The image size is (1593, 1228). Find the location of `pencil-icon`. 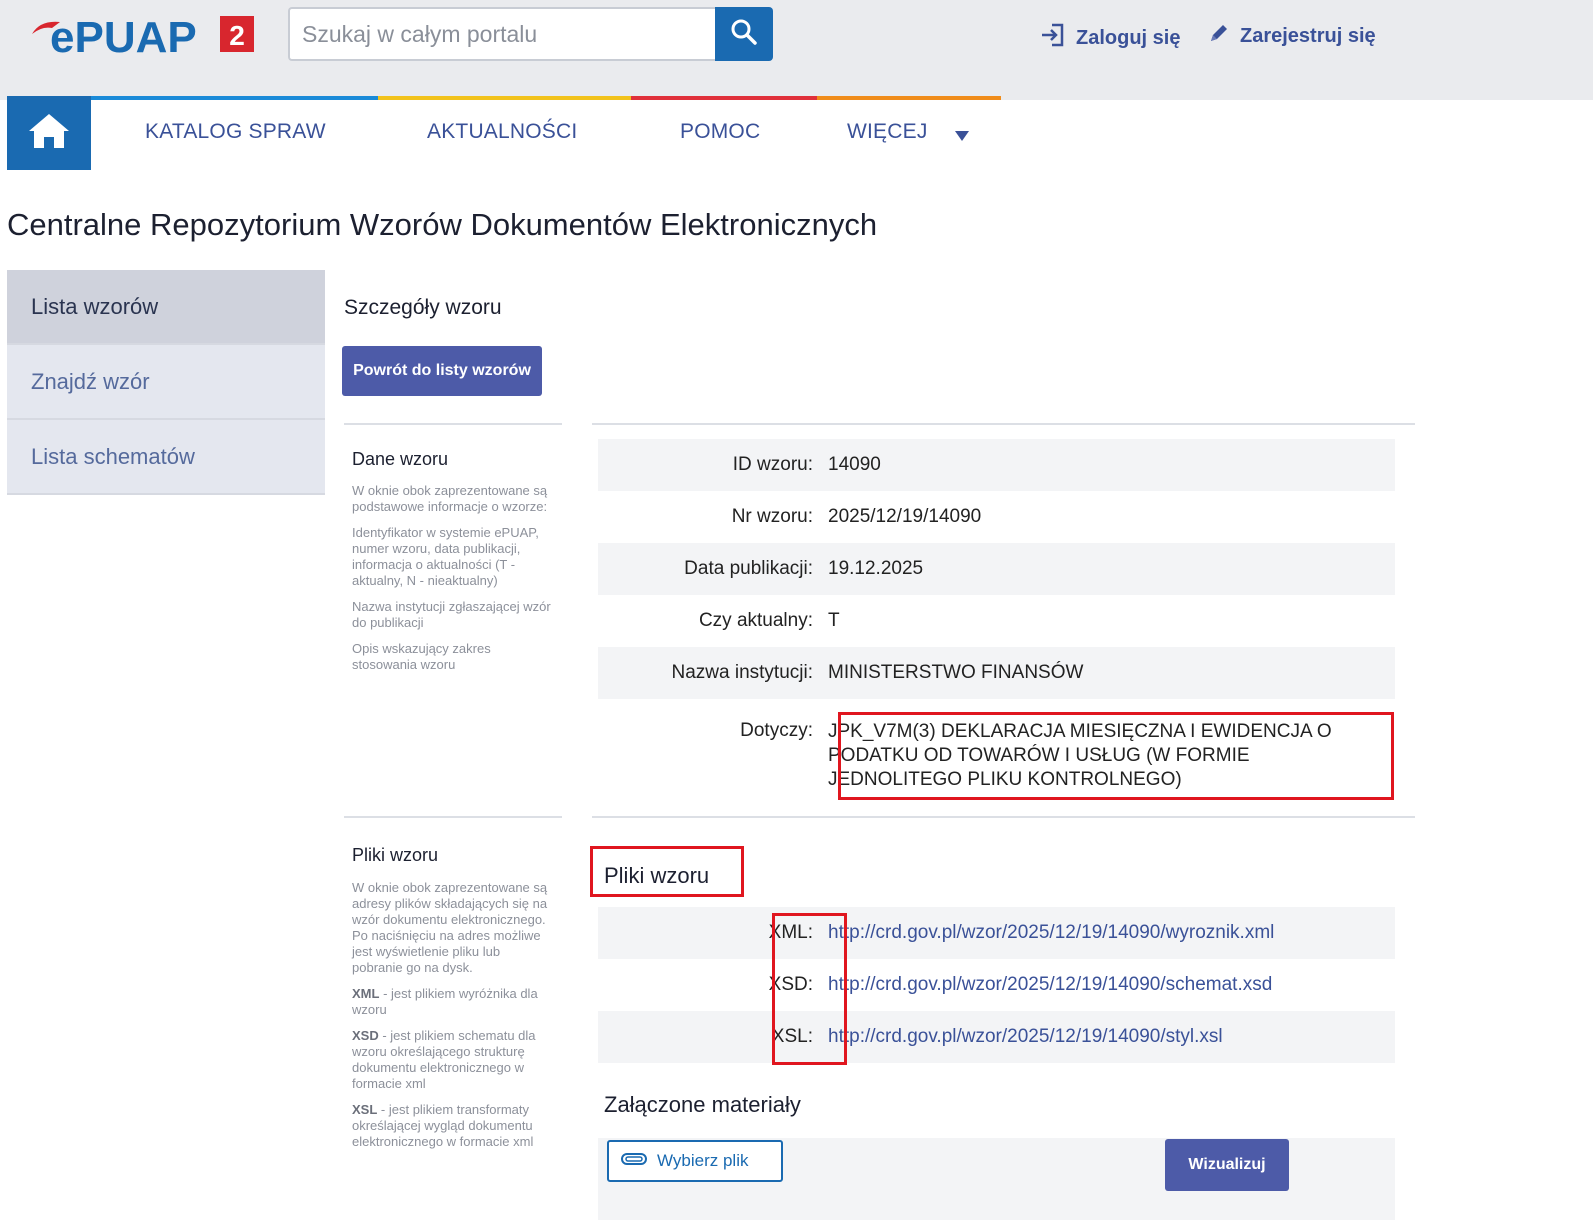

pencil-icon is located at coordinates (1219, 36).